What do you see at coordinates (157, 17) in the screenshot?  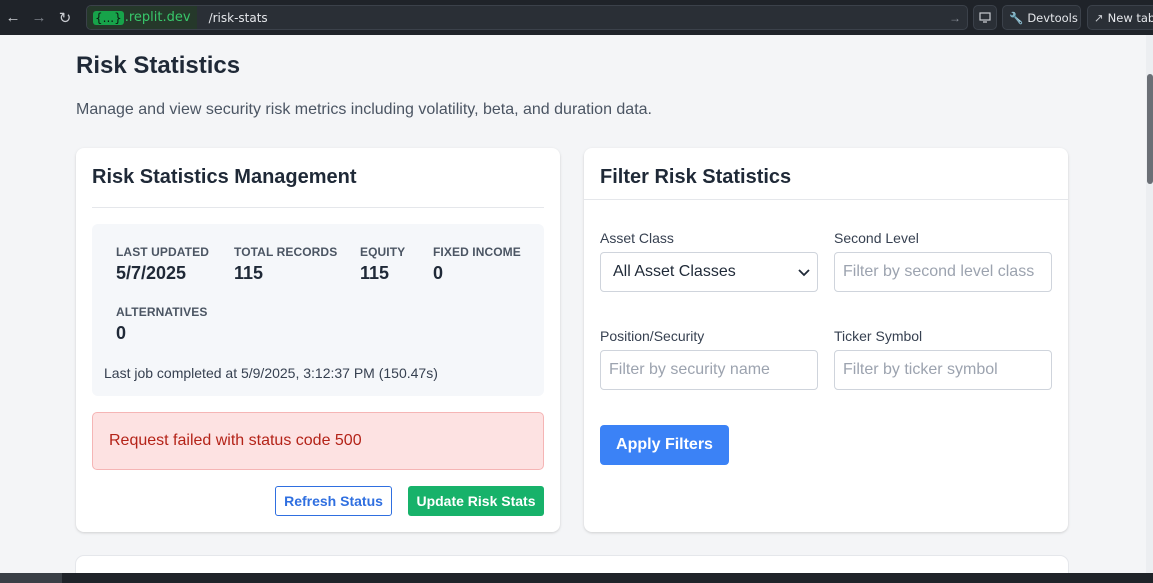 I see `domain-text: .replit.dev` at bounding box center [157, 17].